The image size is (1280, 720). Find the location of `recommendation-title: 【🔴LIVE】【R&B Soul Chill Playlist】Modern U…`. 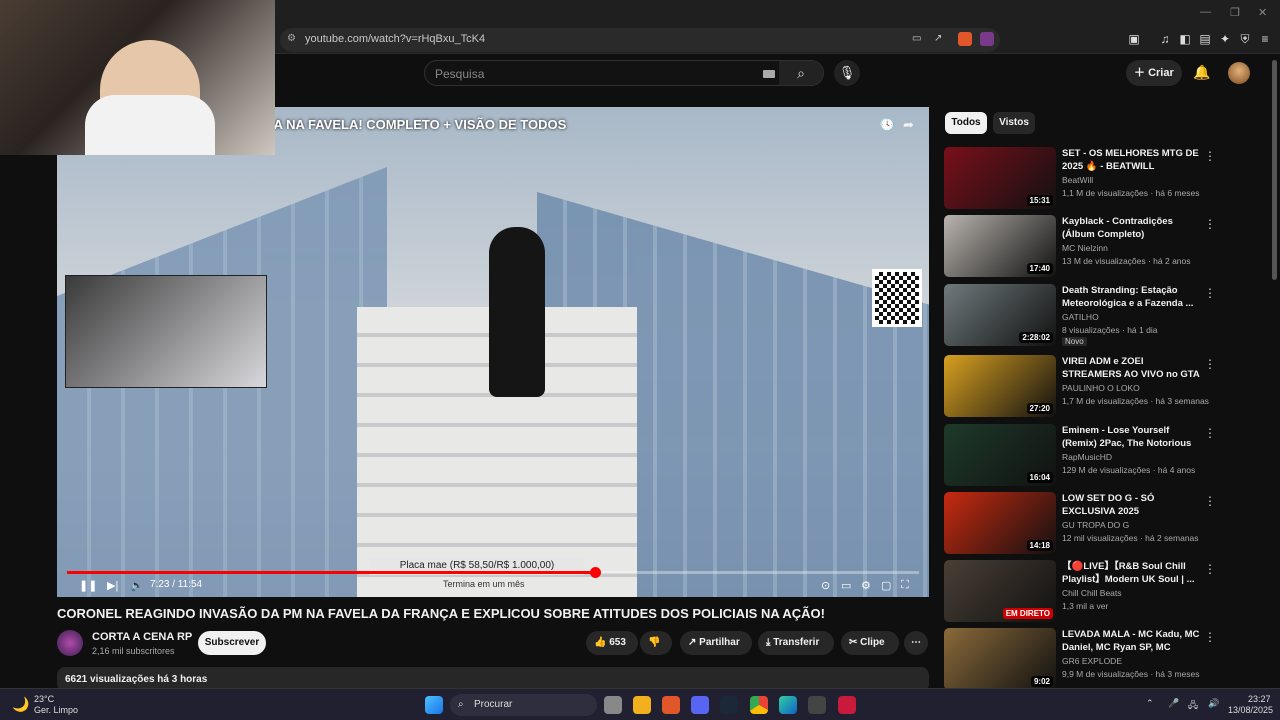

recommendation-title: 【🔴LIVE】【R&B Soul Chill Playlist】Modern U… is located at coordinates (1132, 573).